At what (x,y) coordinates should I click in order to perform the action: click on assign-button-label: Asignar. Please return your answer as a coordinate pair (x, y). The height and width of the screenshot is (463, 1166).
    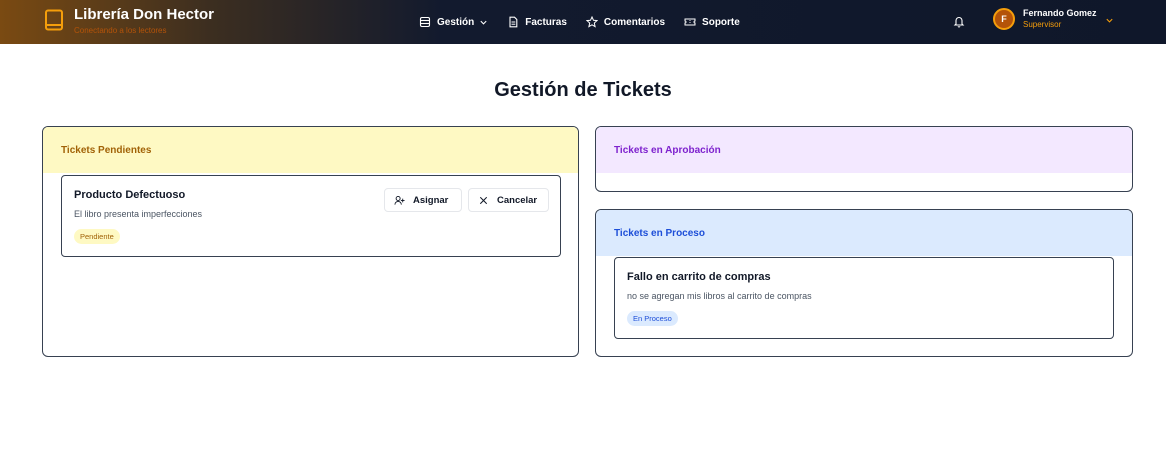
    Looking at the image, I should click on (431, 200).